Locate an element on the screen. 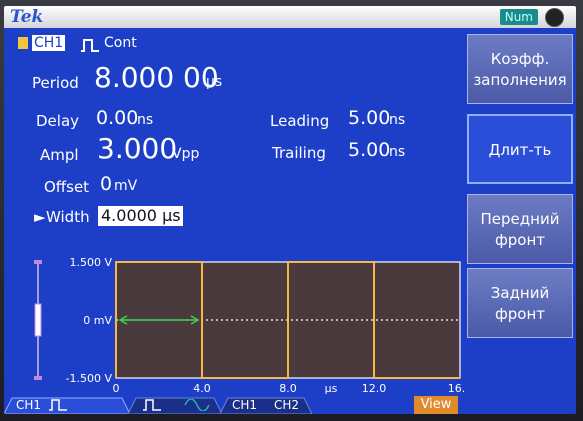  x-tick-label: 0 is located at coordinates (116, 388).